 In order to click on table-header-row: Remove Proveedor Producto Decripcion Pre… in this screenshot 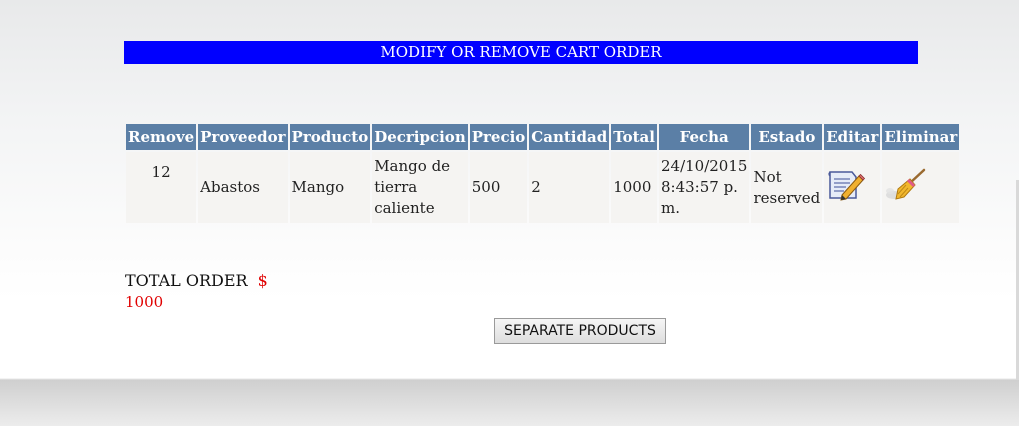, I will do `click(543, 137)`.